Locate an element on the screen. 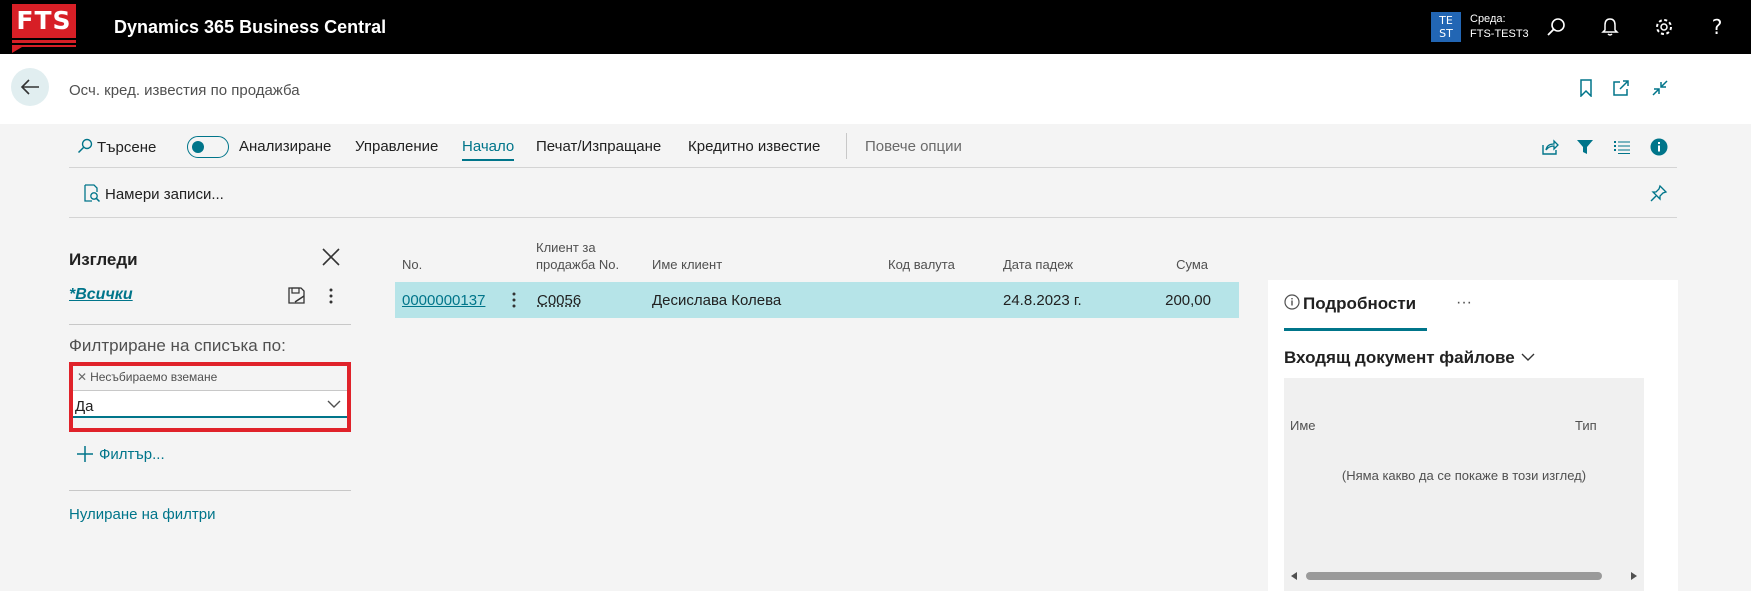  column-header-customer-no: Клиент за продажба No. is located at coordinates (577, 256).